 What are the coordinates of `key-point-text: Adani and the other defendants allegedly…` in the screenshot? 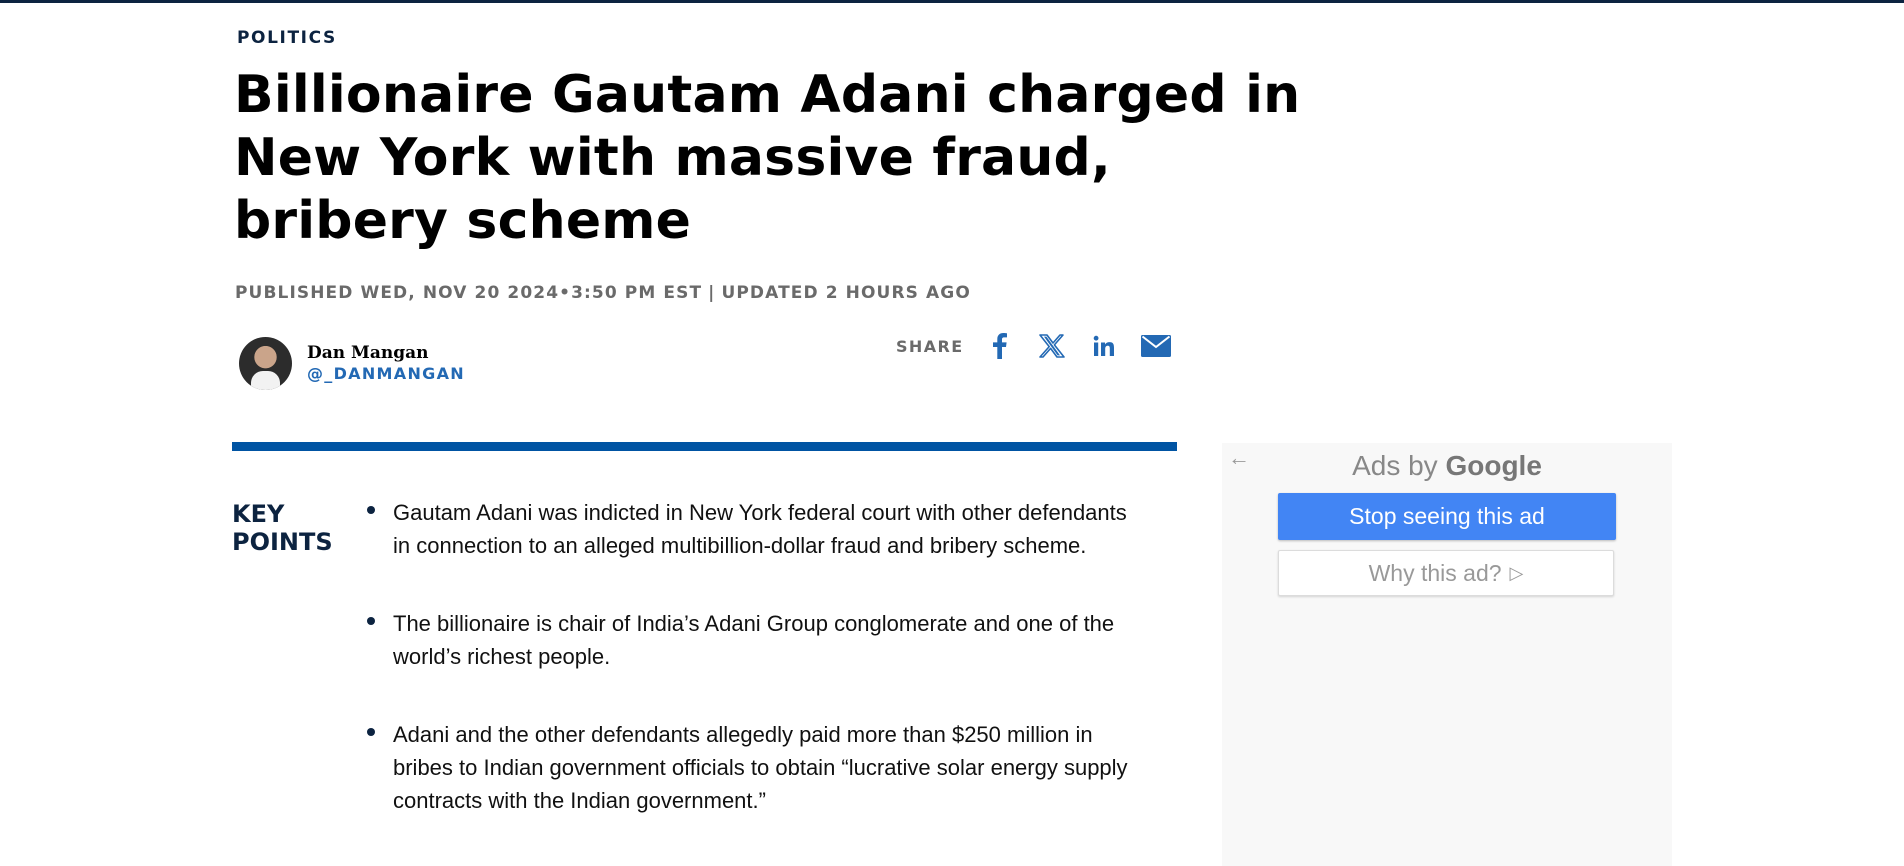 It's located at (760, 767).